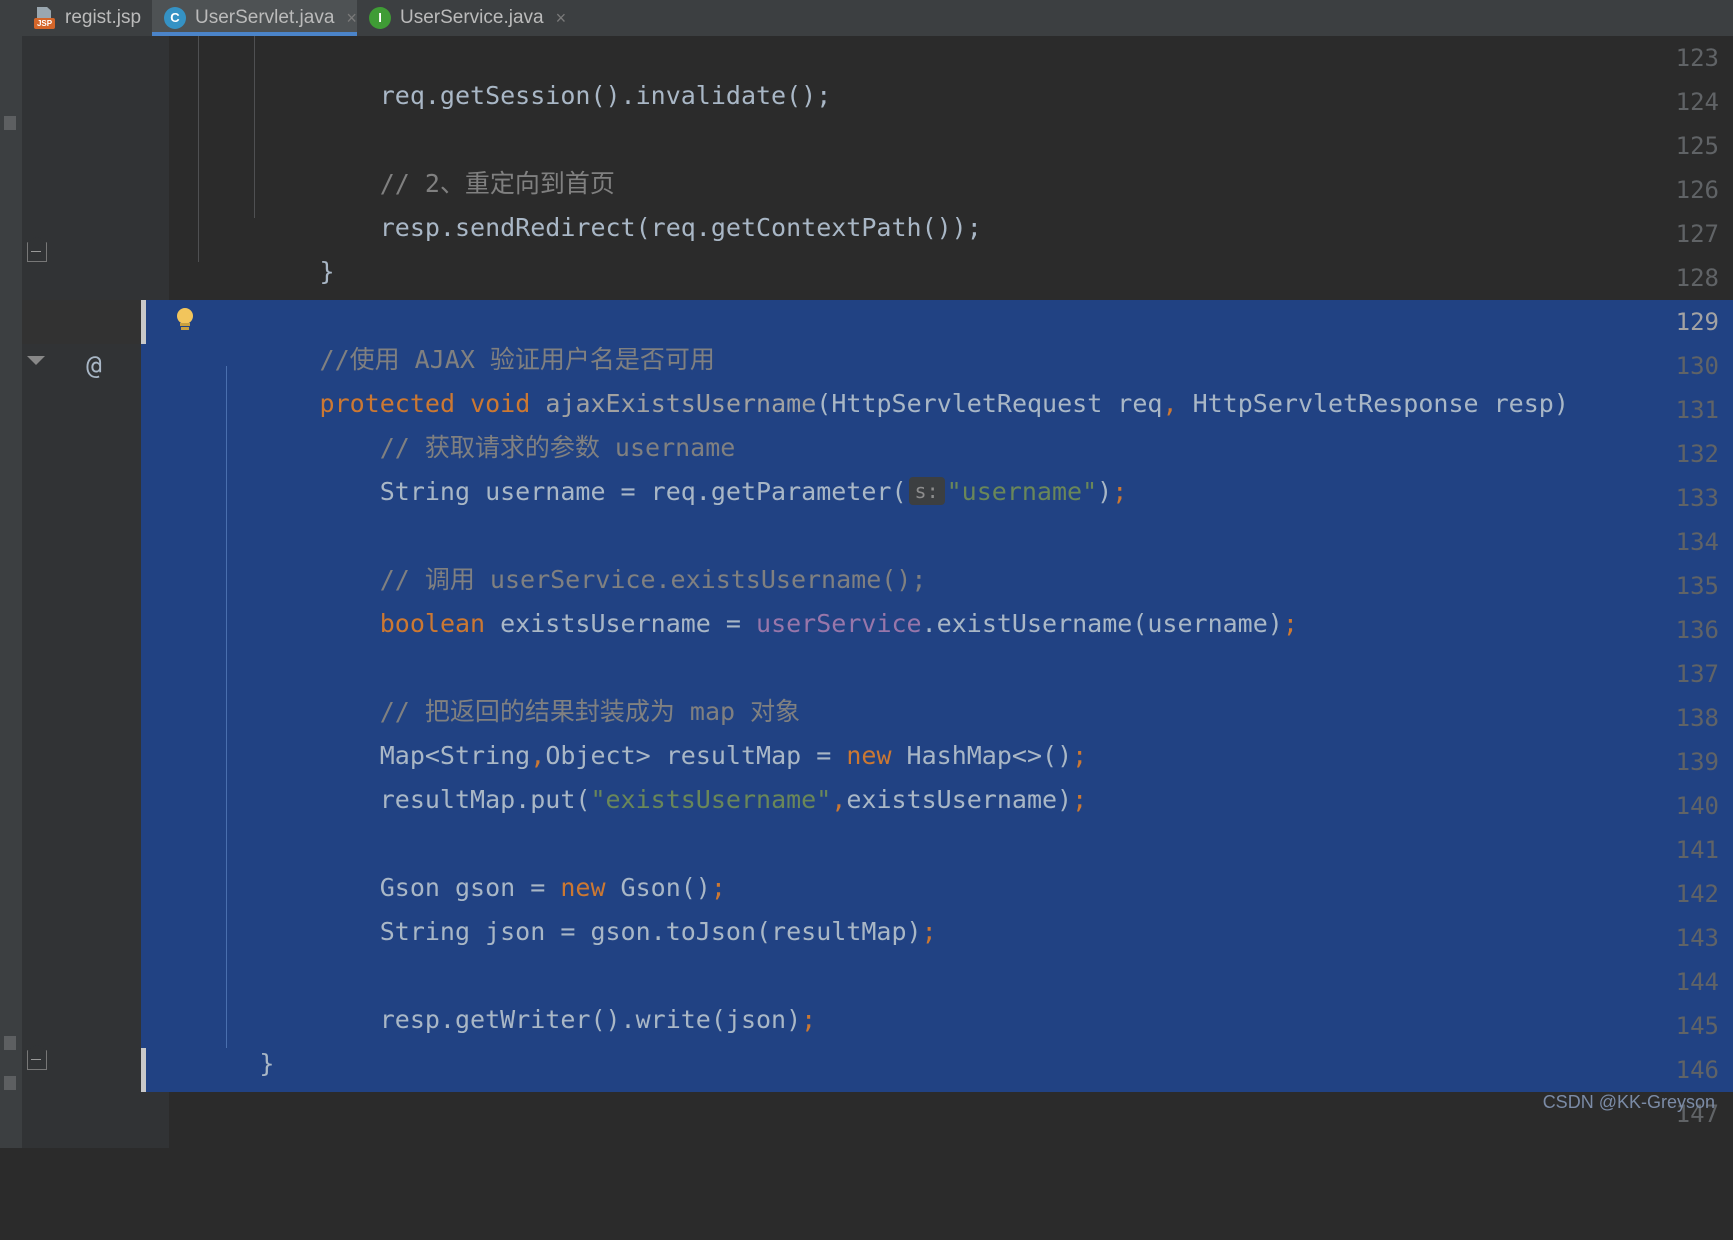 The image size is (1733, 1240). What do you see at coordinates (221, 1038) in the screenshot?
I see `code-line-145: }` at bounding box center [221, 1038].